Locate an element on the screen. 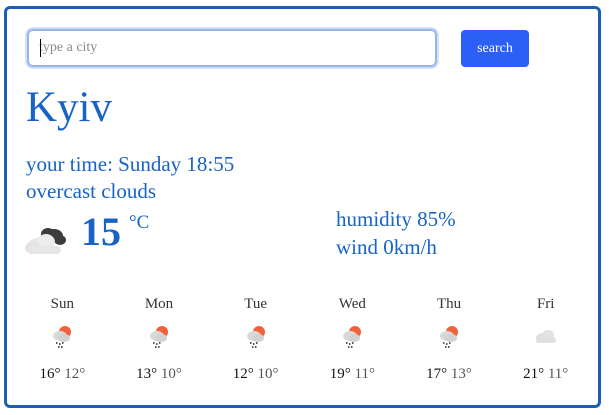 This screenshot has height=415, width=609. forecast-day: Wed 19° 11° is located at coordinates (352, 339).